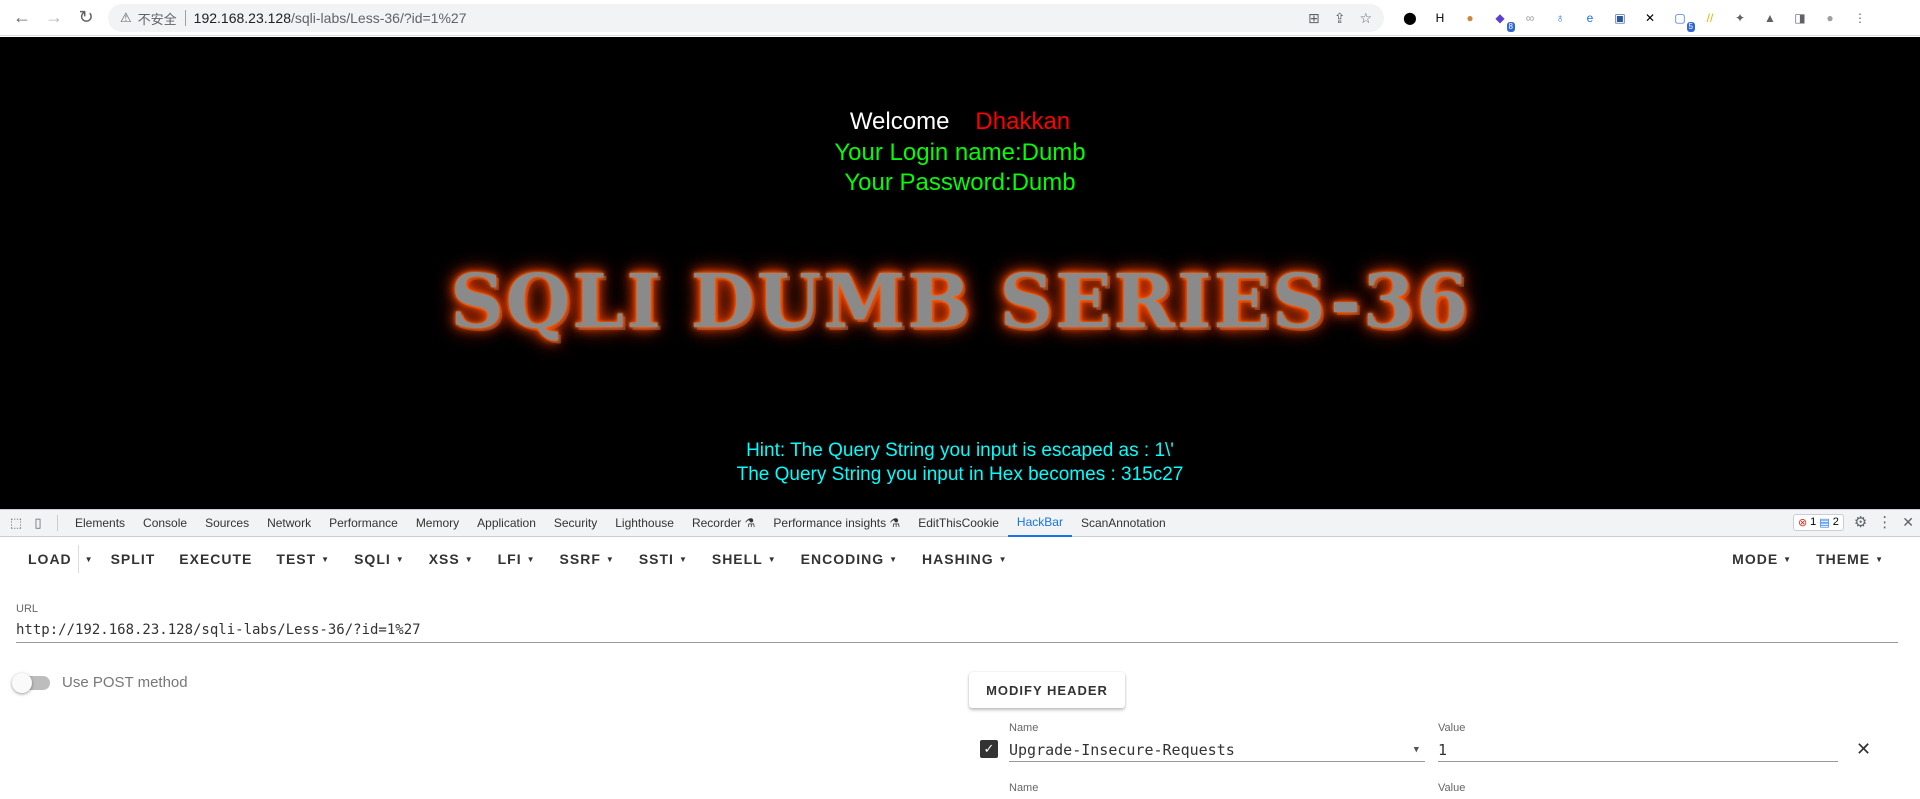 Image resolution: width=1920 pixels, height=799 pixels. Describe the element at coordinates (1860, 522) in the screenshot. I see `settings-gear-icon: ⚙` at that location.